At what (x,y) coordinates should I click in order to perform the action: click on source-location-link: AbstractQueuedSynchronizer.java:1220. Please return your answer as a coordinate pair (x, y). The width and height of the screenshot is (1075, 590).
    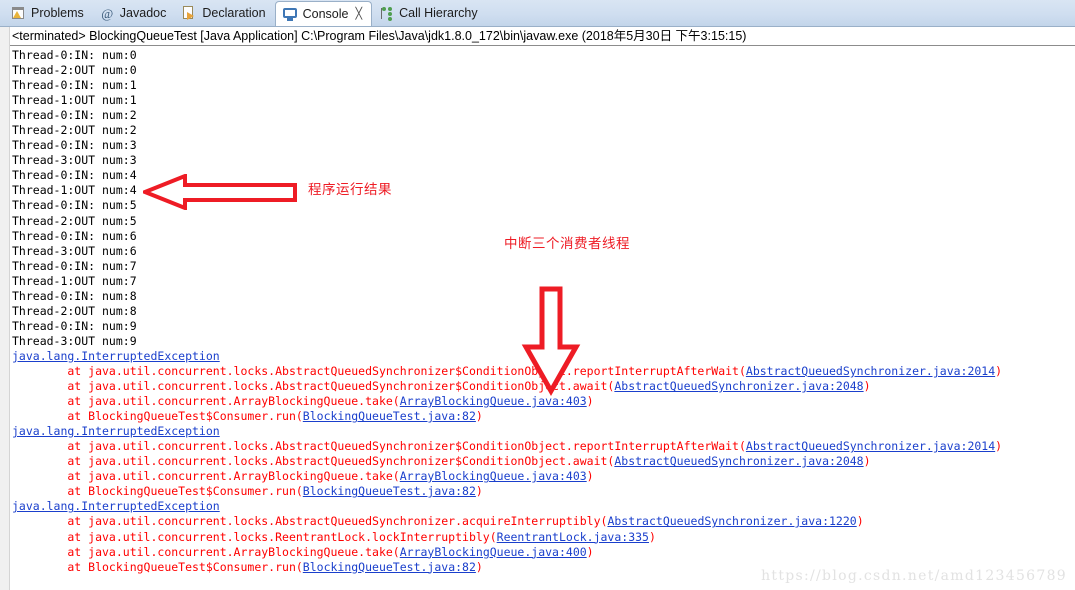
    Looking at the image, I should click on (731, 521).